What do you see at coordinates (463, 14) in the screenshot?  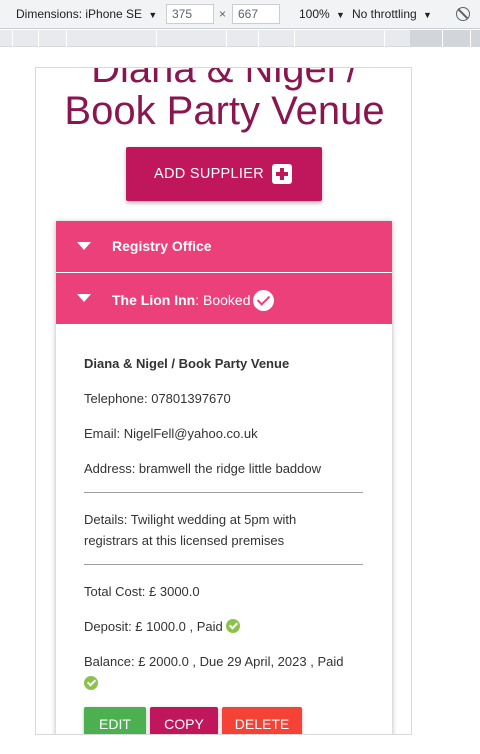 I see `rotate-disabled-icon` at bounding box center [463, 14].